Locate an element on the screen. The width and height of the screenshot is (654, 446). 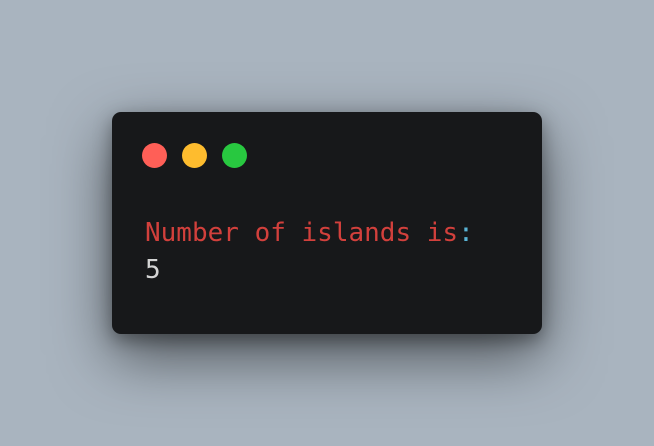
output-line-message: Number of islands is: is located at coordinates (309, 233).